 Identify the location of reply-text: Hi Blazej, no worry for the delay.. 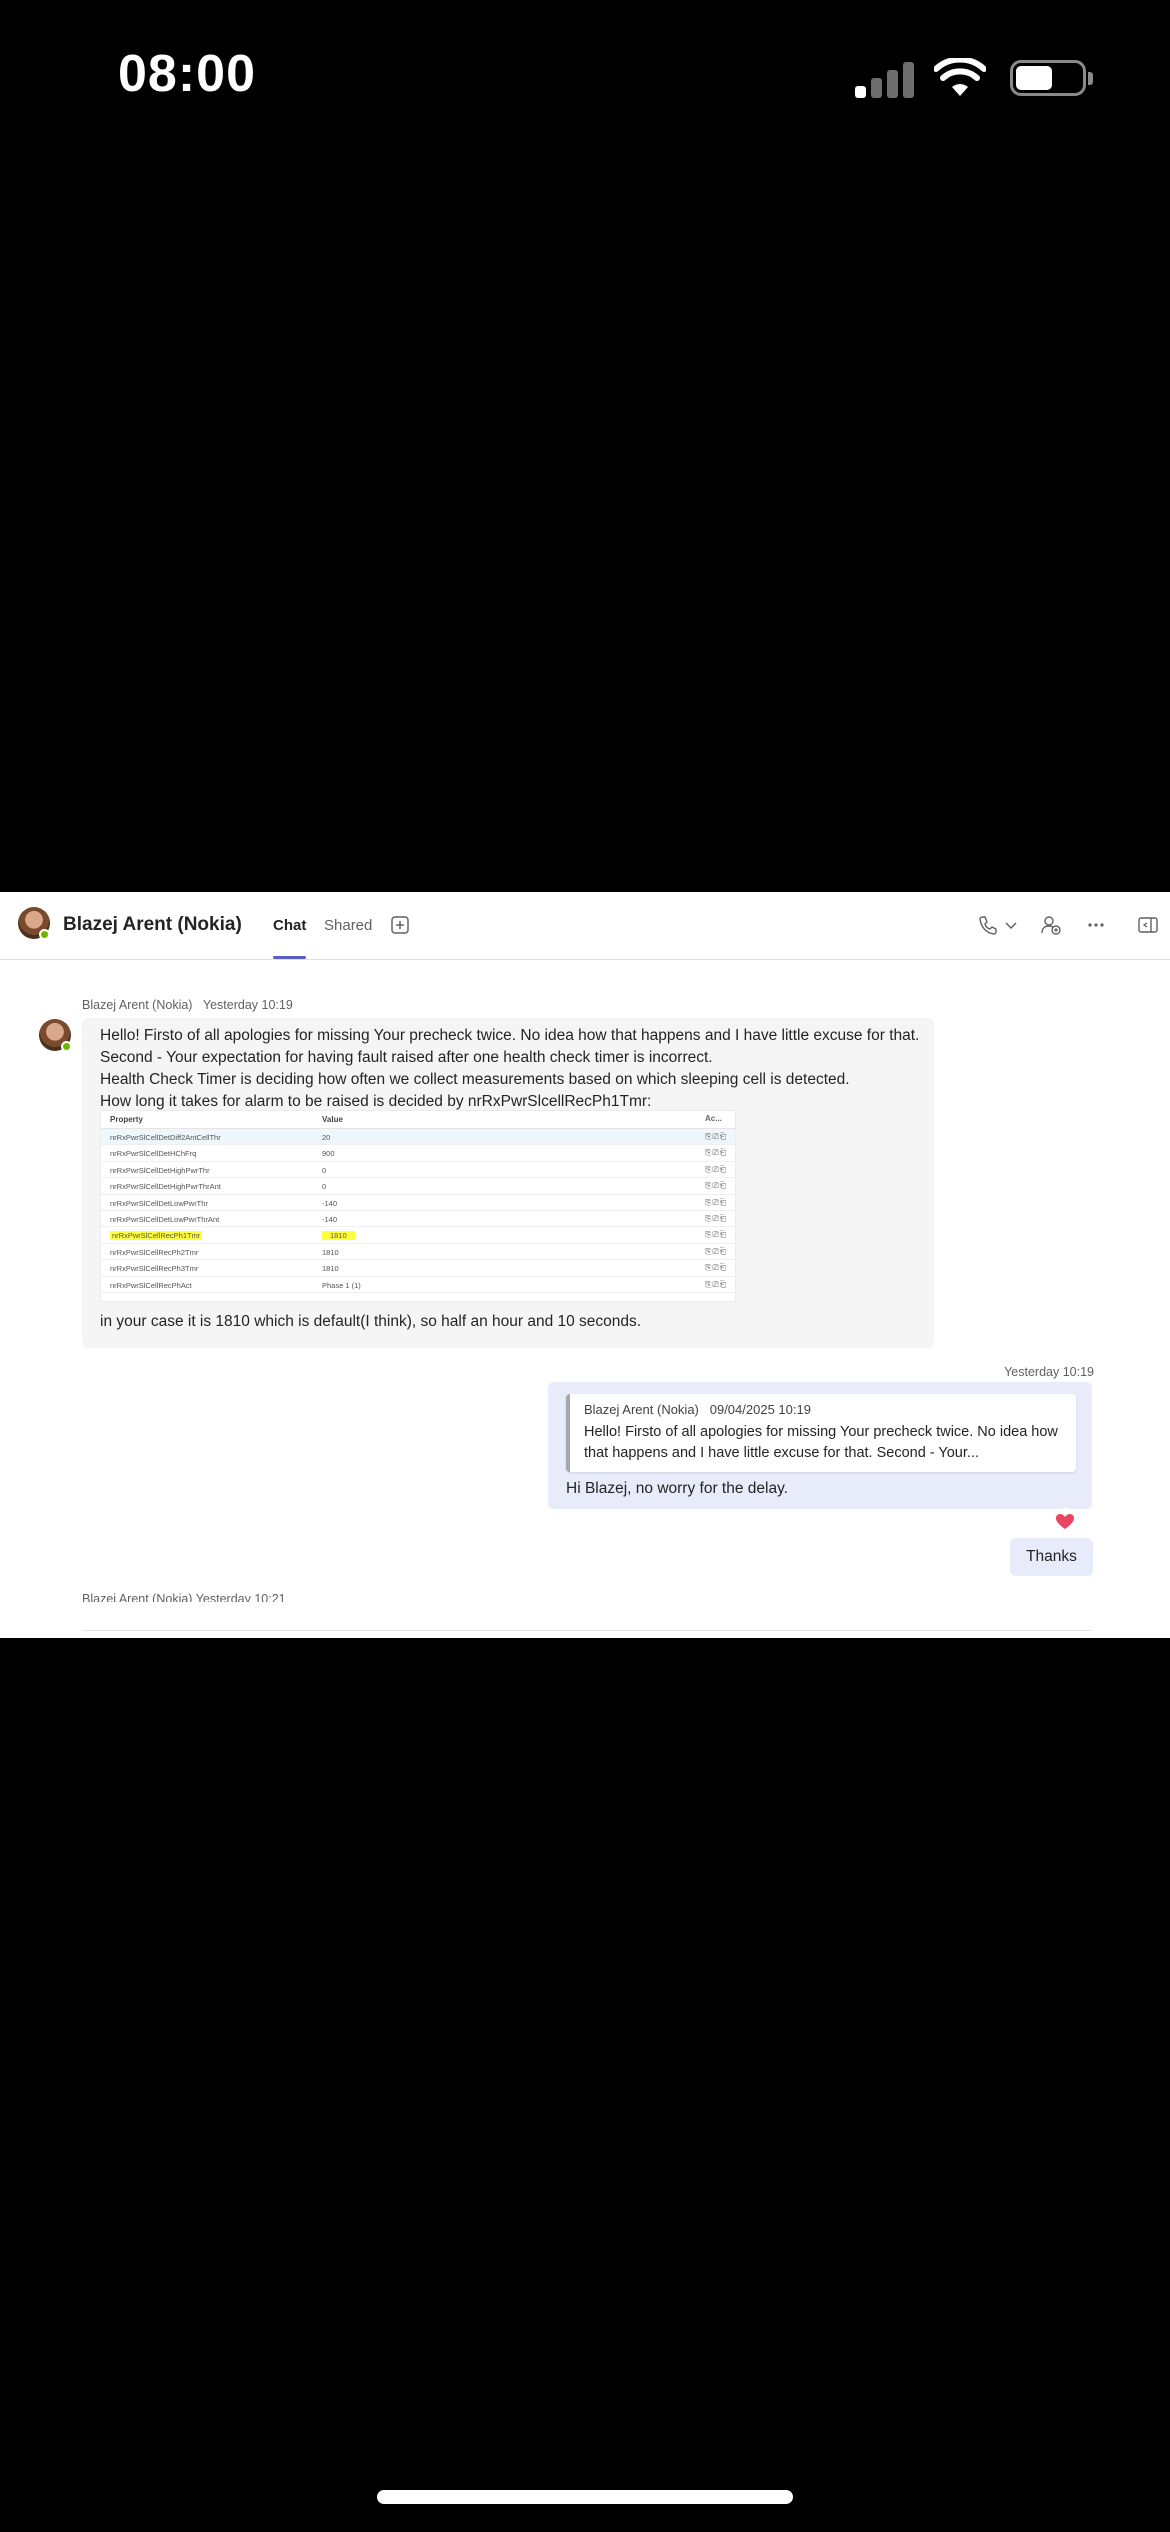
(677, 1488).